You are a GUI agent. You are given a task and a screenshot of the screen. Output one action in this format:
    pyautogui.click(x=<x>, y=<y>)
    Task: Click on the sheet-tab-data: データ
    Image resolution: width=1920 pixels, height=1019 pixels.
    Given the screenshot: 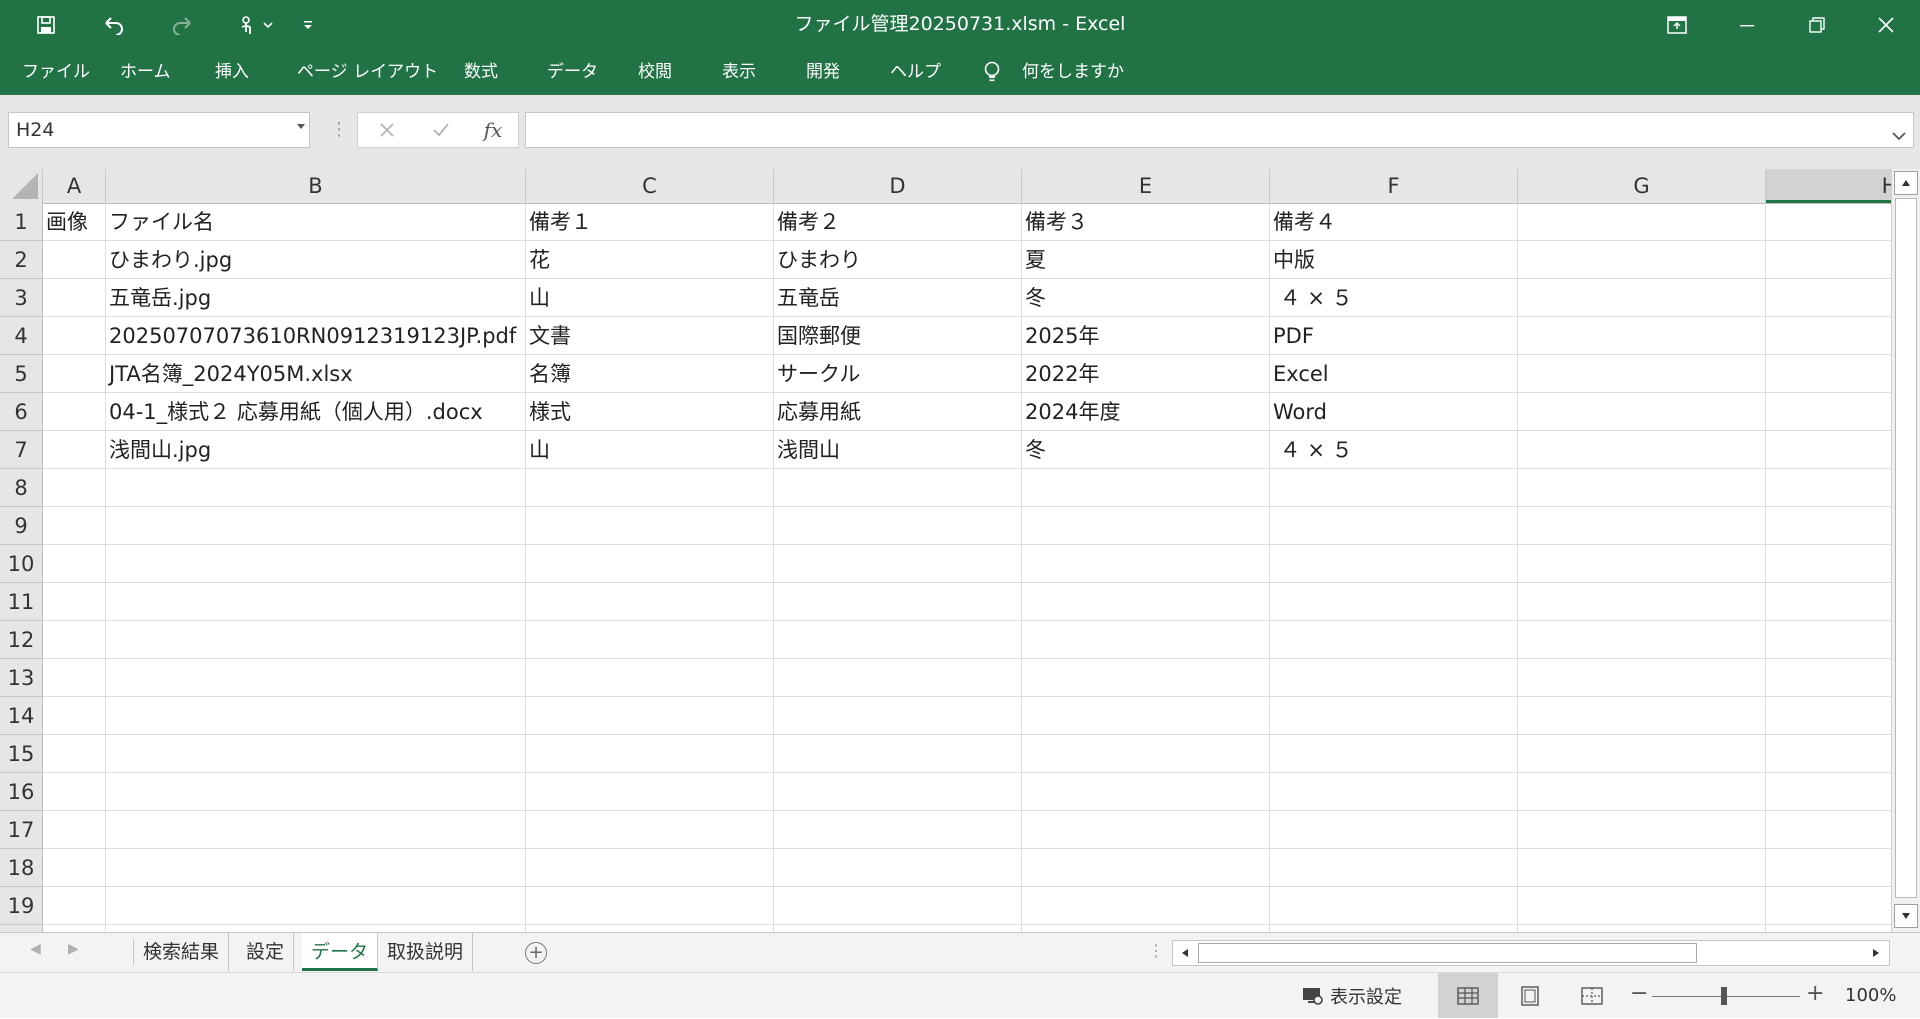 What is the action you would take?
    pyautogui.click(x=340, y=952)
    